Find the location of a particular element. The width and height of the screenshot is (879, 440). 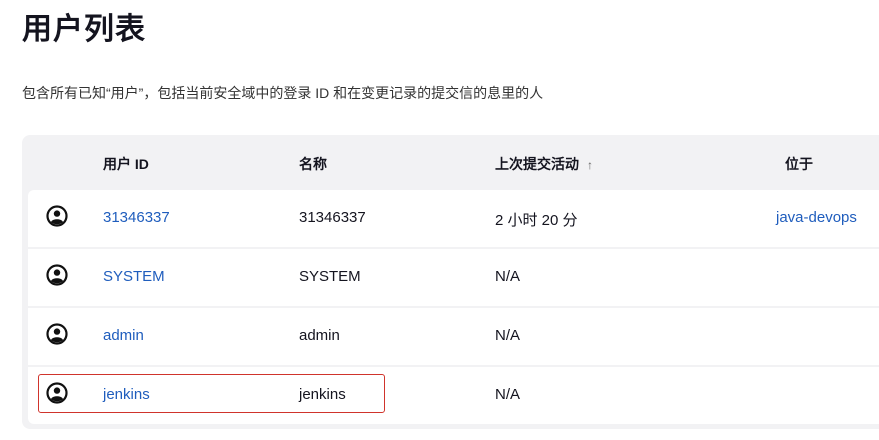

last-commit-activity: 2 小时 20 分 is located at coordinates (536, 220).